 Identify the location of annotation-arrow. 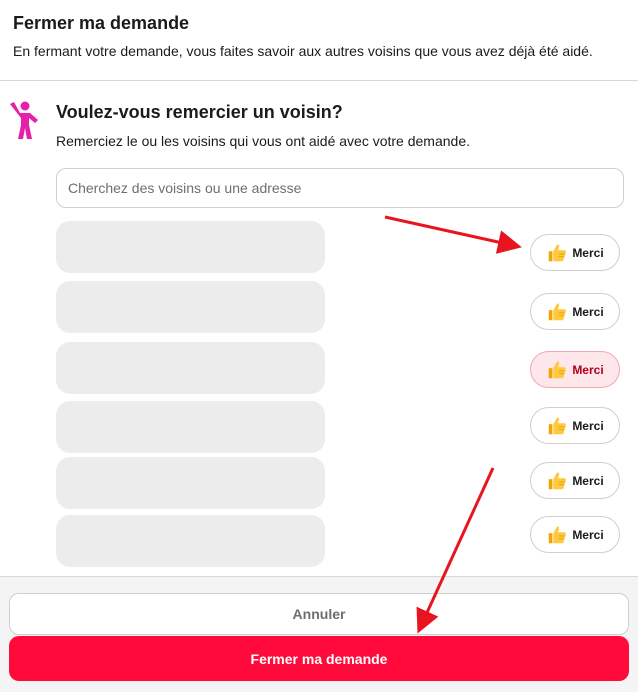
(453, 234).